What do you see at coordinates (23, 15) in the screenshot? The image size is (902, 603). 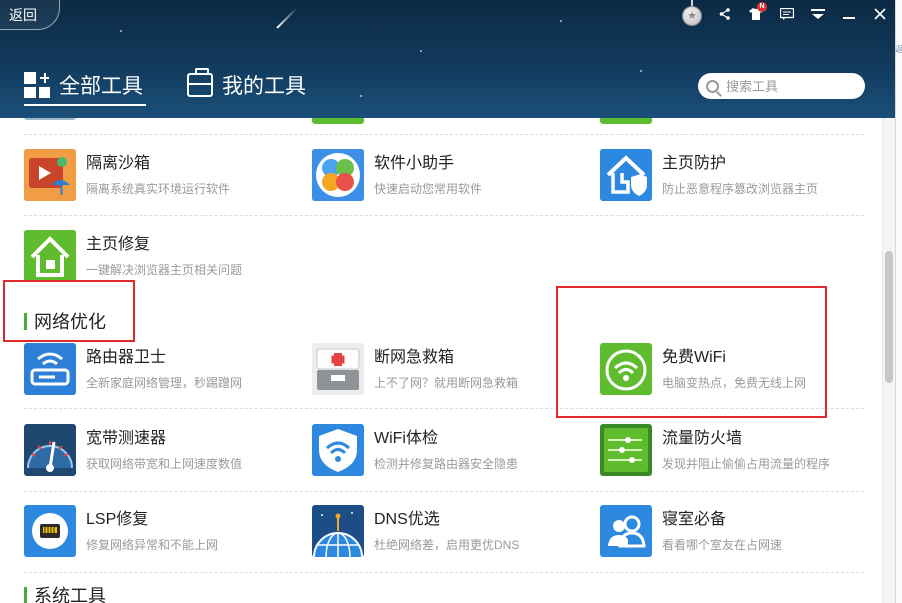 I see `back-label: 返回` at bounding box center [23, 15].